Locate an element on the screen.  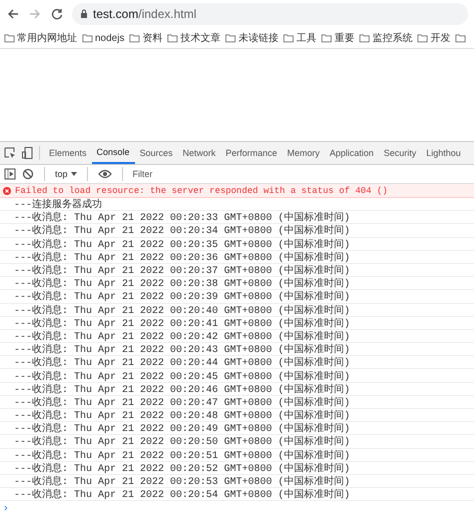
sidebar-icon is located at coordinates (10, 174).